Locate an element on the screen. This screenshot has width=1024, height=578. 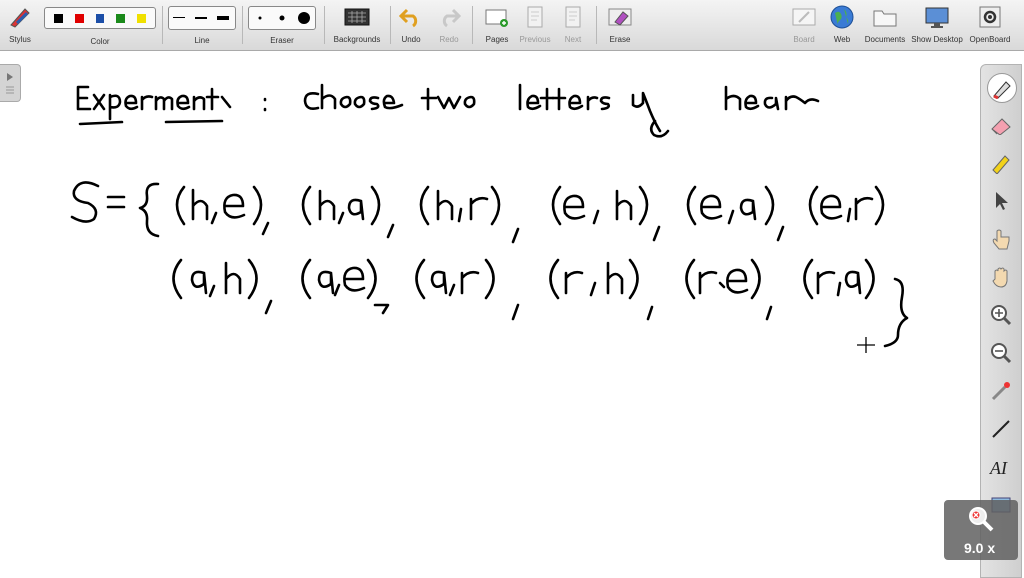
handwritten-sample-space-label is located at coordinates (115, 209).